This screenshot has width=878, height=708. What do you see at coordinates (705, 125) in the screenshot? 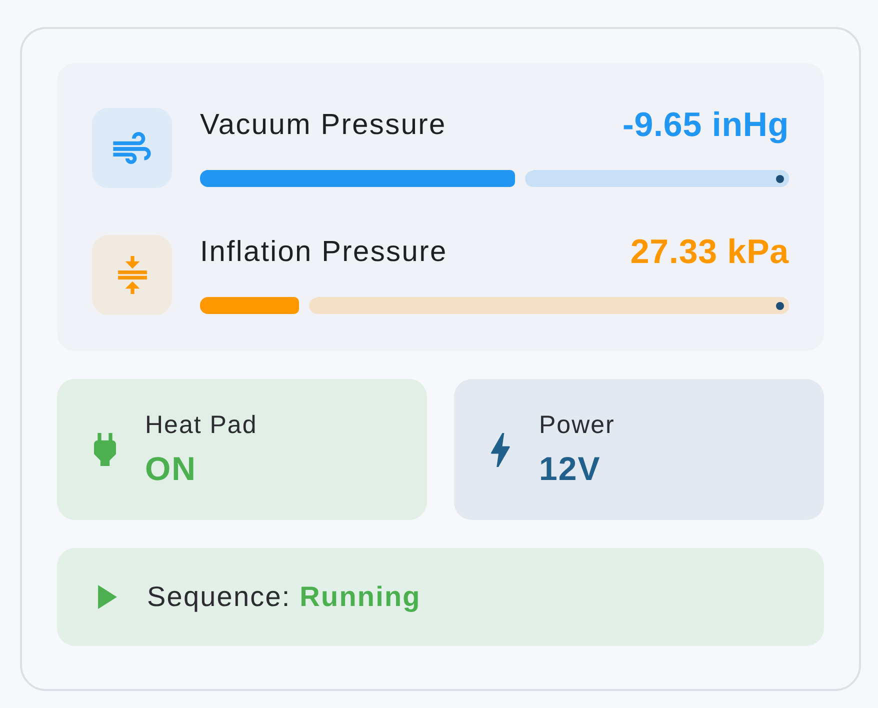
I see `pressure-reading: -9.65 inHg` at bounding box center [705, 125].